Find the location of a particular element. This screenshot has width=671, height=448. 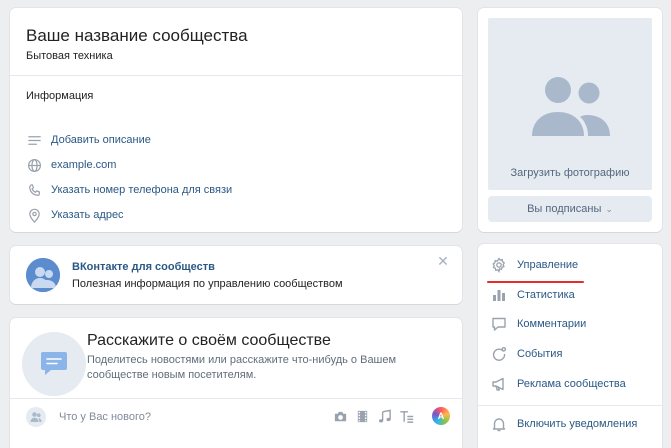

events-icon is located at coordinates (498, 354).